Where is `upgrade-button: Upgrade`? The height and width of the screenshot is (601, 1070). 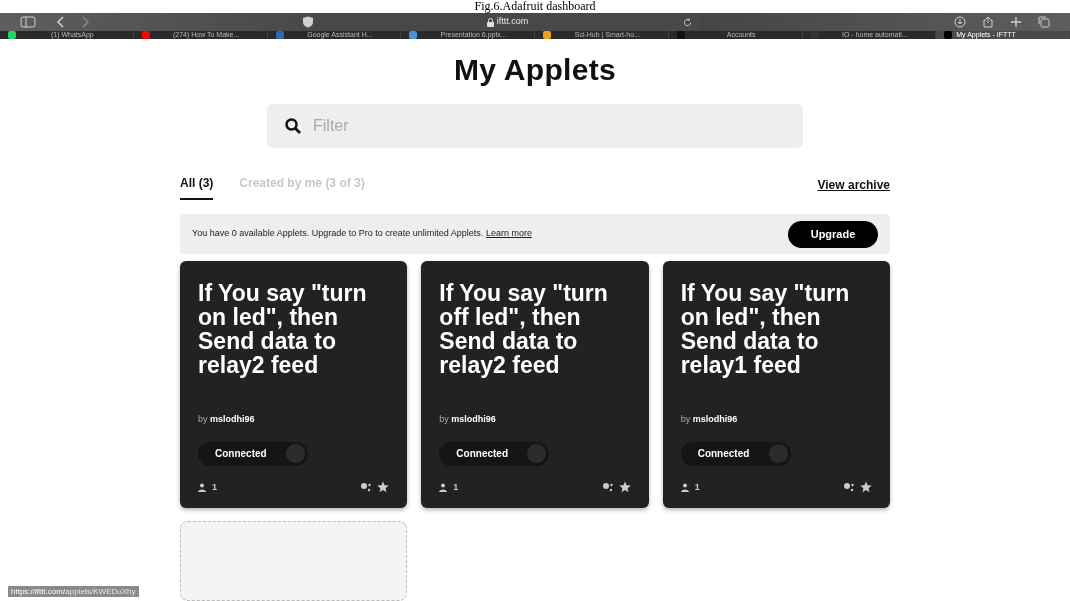 upgrade-button: Upgrade is located at coordinates (833, 234).